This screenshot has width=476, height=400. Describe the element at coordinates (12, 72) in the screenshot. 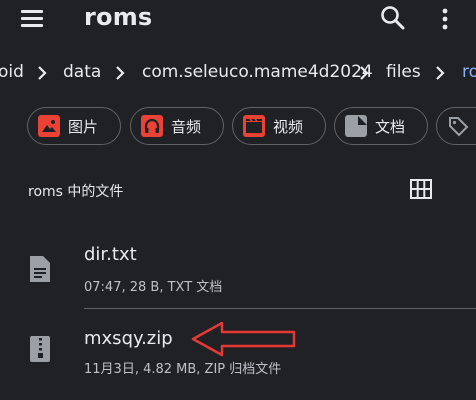

I see `breadcrumb-item: oid` at that location.